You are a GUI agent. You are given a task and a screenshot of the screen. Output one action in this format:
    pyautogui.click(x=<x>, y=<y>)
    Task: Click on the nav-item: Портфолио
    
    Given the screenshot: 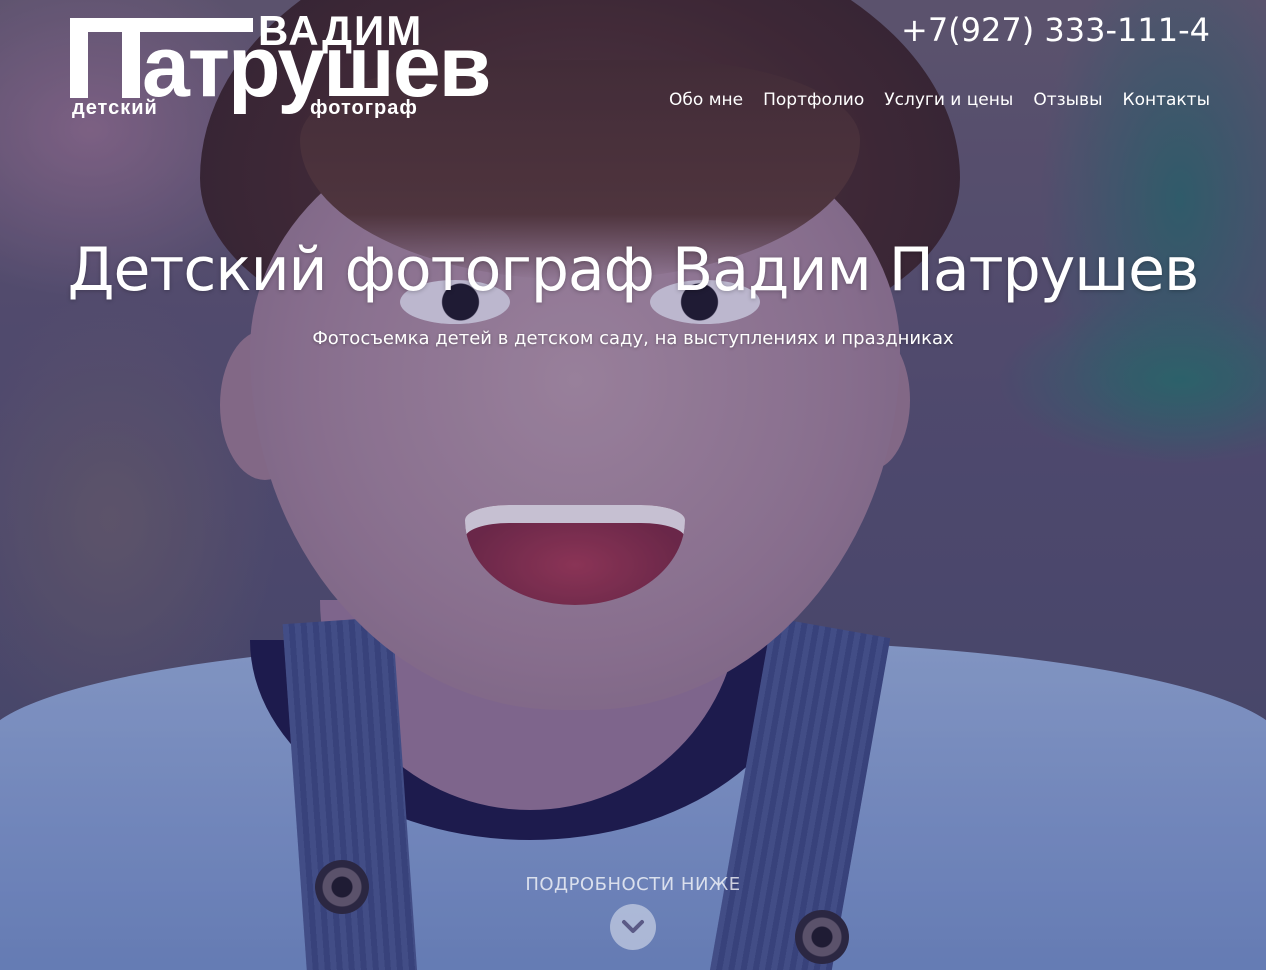 What is the action you would take?
    pyautogui.click(x=813, y=100)
    